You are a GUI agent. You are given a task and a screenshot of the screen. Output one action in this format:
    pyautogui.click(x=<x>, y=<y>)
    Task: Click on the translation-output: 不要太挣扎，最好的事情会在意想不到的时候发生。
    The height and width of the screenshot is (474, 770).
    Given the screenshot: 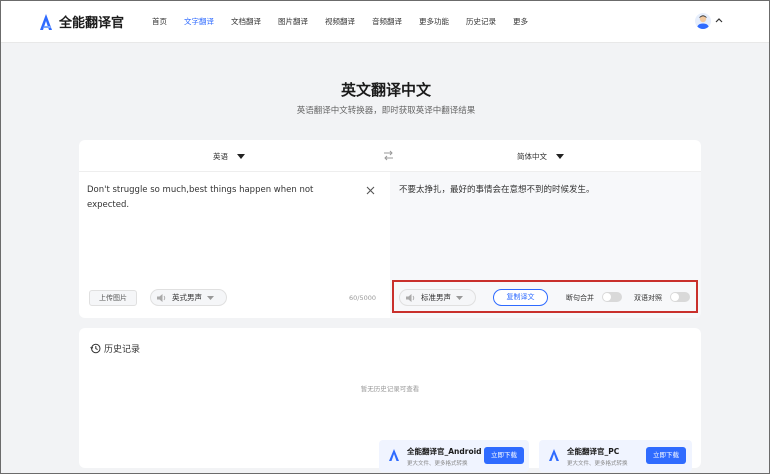 What is the action you would take?
    pyautogui.click(x=497, y=190)
    